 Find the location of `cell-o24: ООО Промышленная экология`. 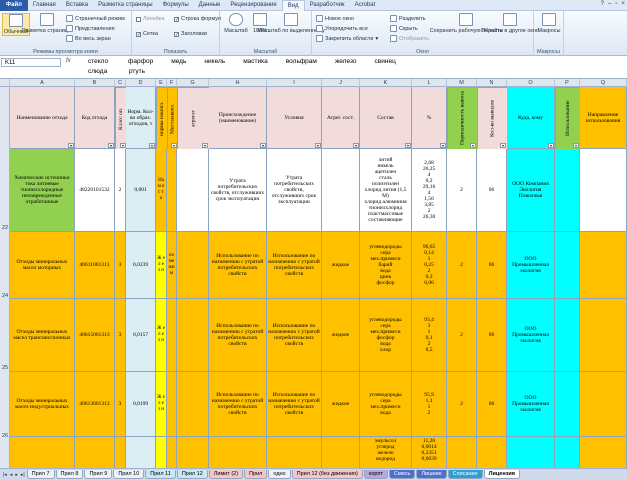

cell-o24: ООО Промышленная экология is located at coordinates (531, 265).